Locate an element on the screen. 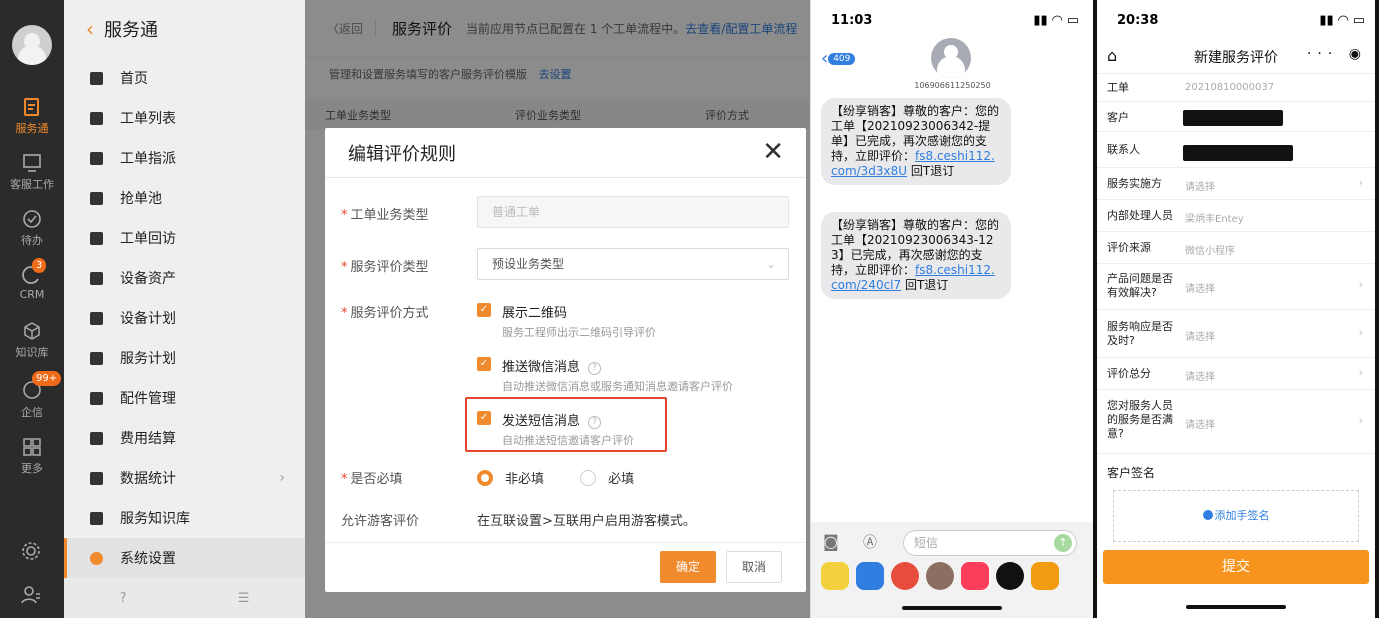 Image resolution: width=1379 pixels, height=618 pixels. sender-number: 106906611250250 is located at coordinates (952, 85).